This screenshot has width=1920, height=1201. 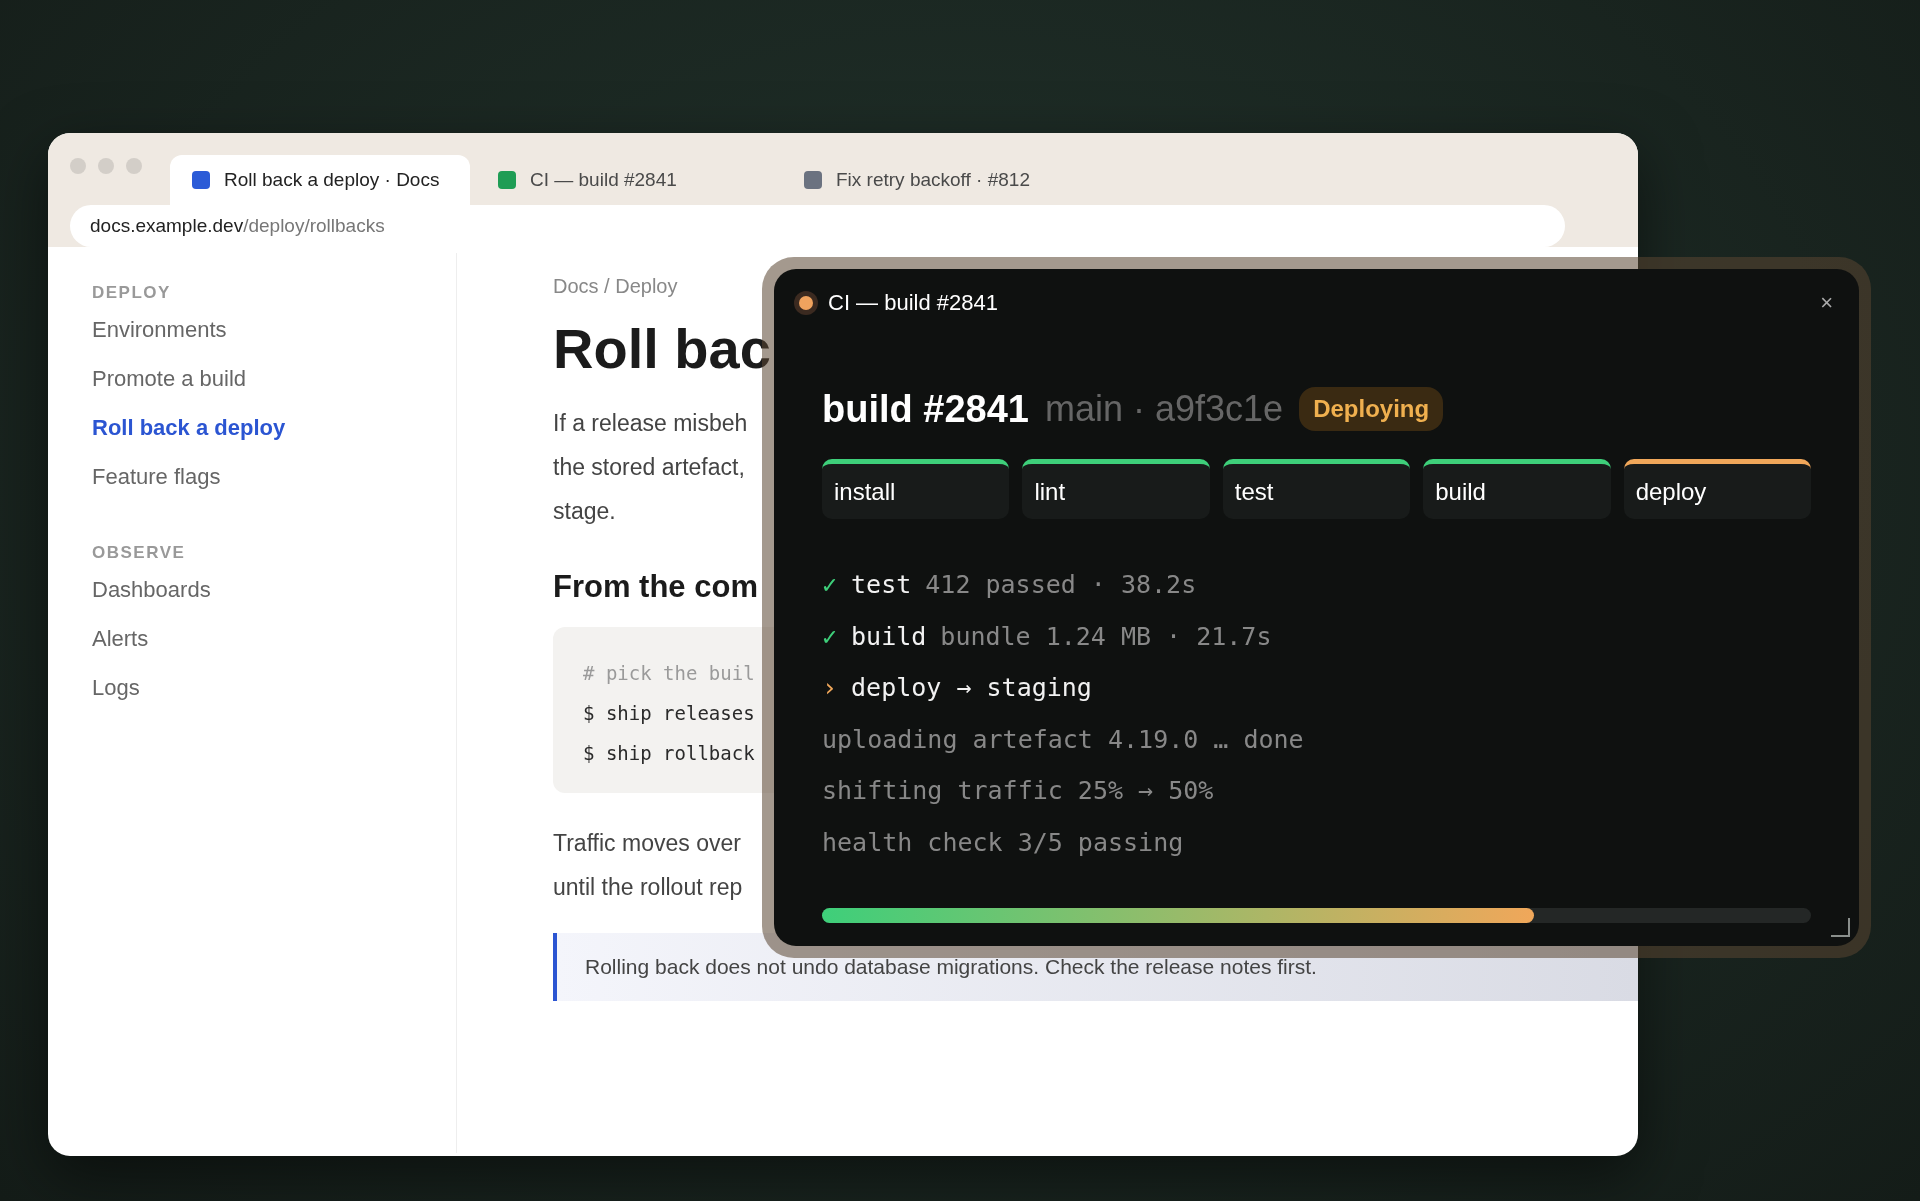 I want to click on log-step: test, so click(x=881, y=585).